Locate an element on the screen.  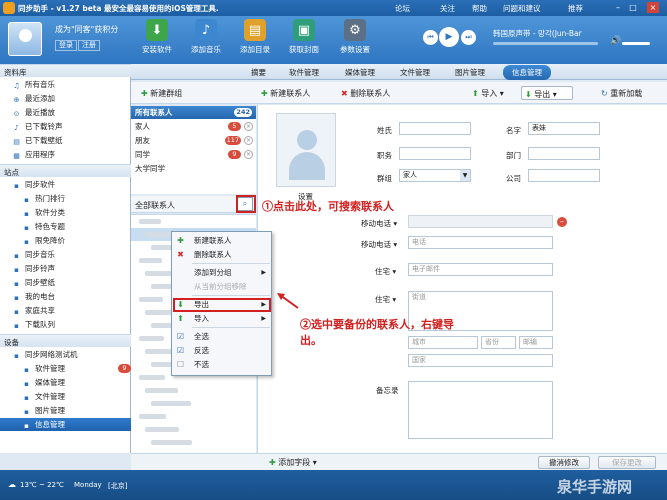
new-contact-button: ✚ 新建联系人 is located at coordinates (285, 93).